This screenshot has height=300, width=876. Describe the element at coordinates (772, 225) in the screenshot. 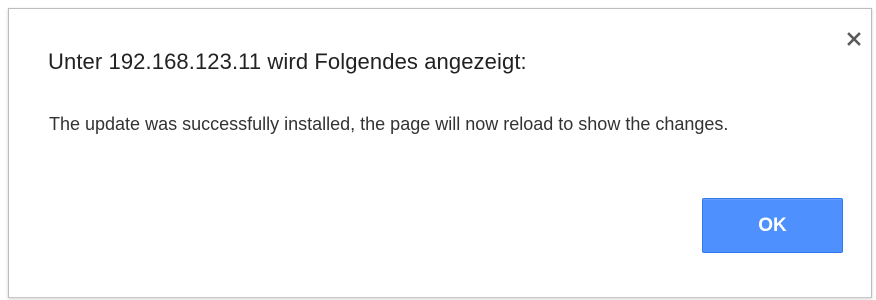

I see `ok-button: OK` at that location.